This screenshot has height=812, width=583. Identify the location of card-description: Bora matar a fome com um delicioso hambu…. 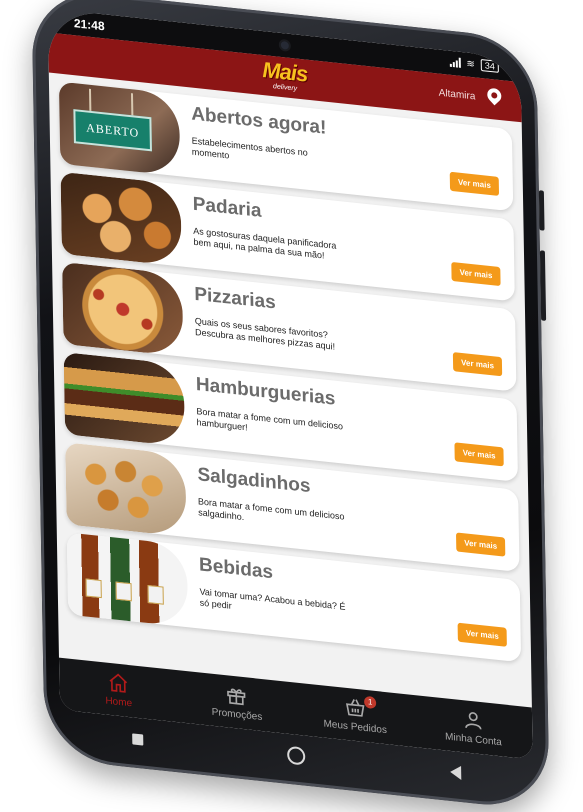
(270, 419).